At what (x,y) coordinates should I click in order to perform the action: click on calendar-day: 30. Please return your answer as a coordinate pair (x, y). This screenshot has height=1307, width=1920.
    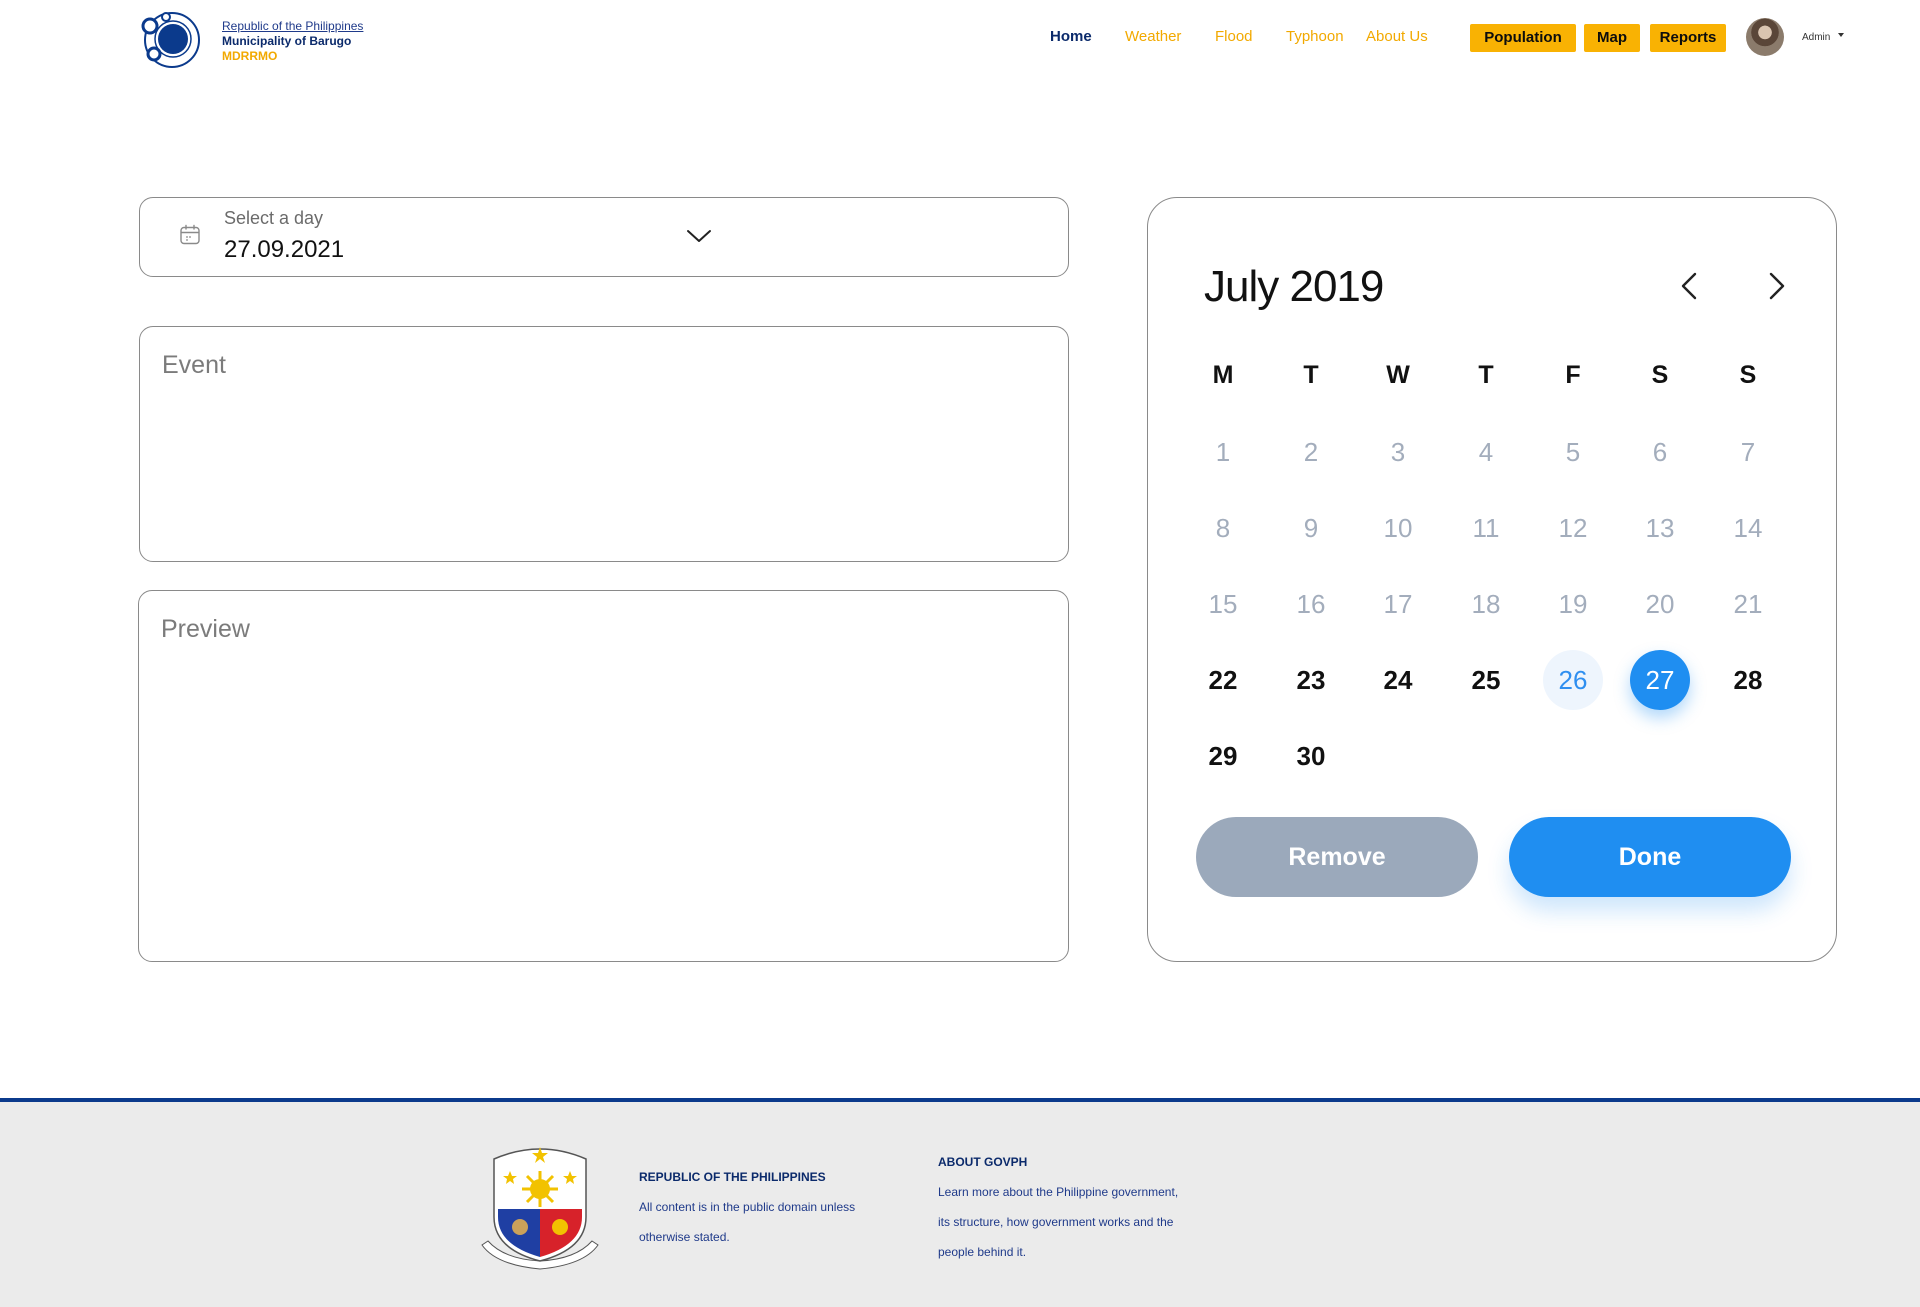
    Looking at the image, I should click on (1311, 756).